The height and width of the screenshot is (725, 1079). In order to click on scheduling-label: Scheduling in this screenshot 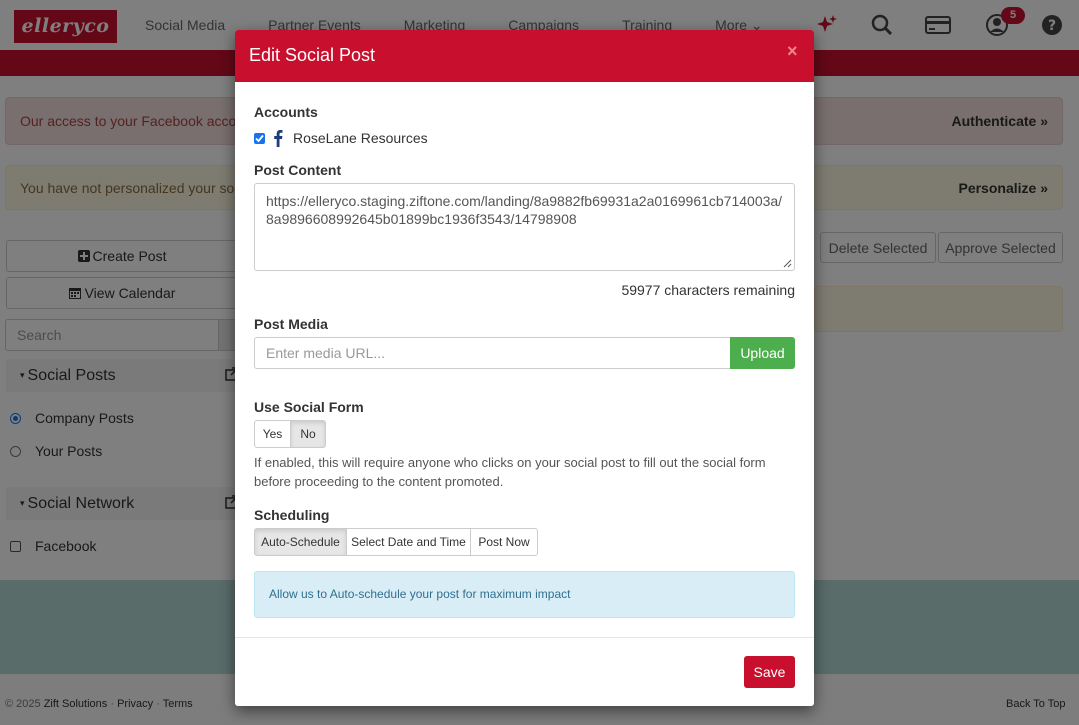, I will do `click(292, 515)`.